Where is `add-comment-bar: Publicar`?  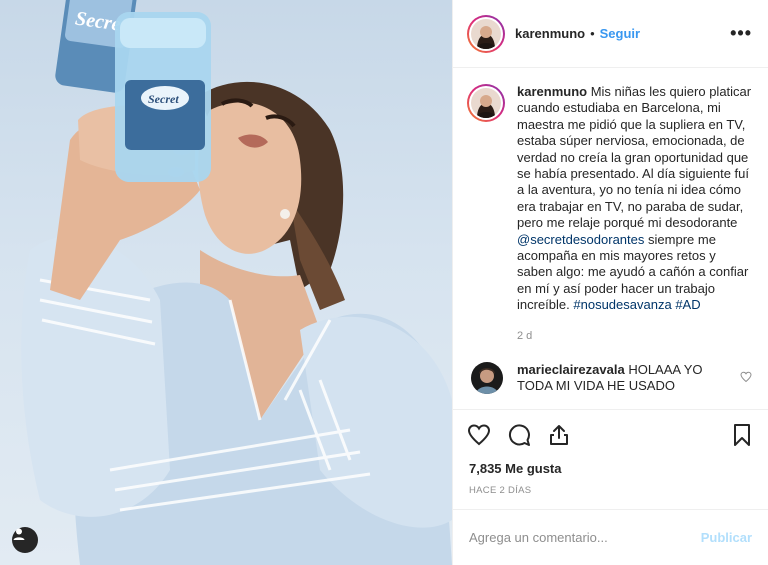 add-comment-bar: Publicar is located at coordinates (610, 537).